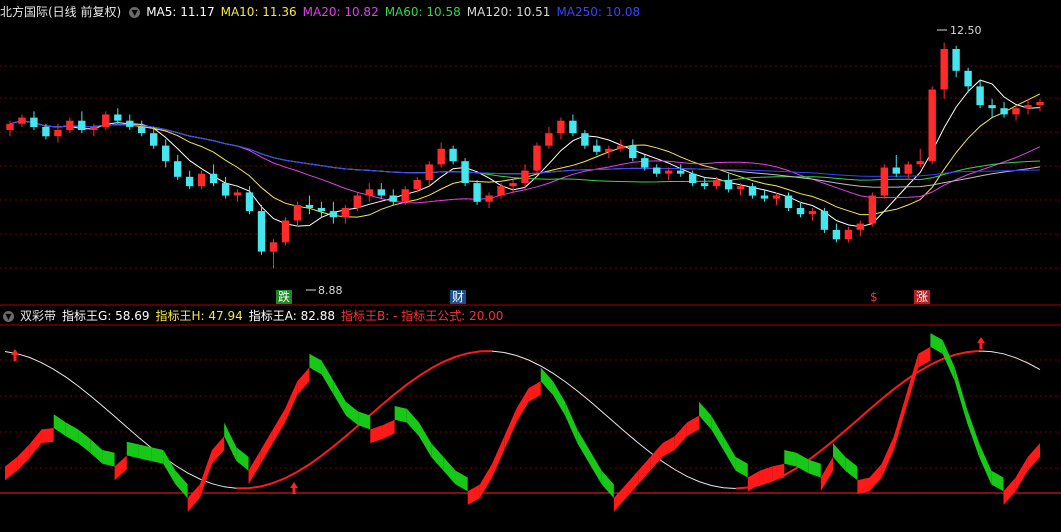 The width and height of the screenshot is (1061, 532). Describe the element at coordinates (981, 343) in the screenshot. I see `buy-arrow-icon` at that location.